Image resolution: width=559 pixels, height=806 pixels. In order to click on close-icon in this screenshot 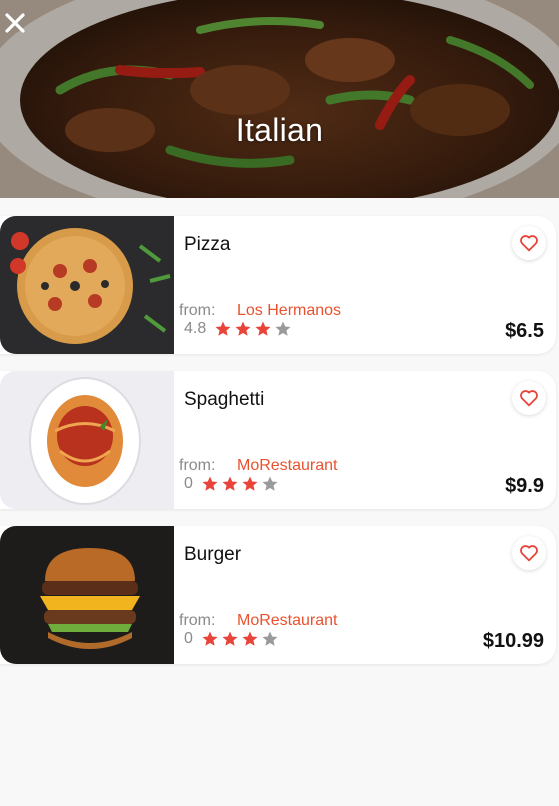, I will do `click(15, 23)`.